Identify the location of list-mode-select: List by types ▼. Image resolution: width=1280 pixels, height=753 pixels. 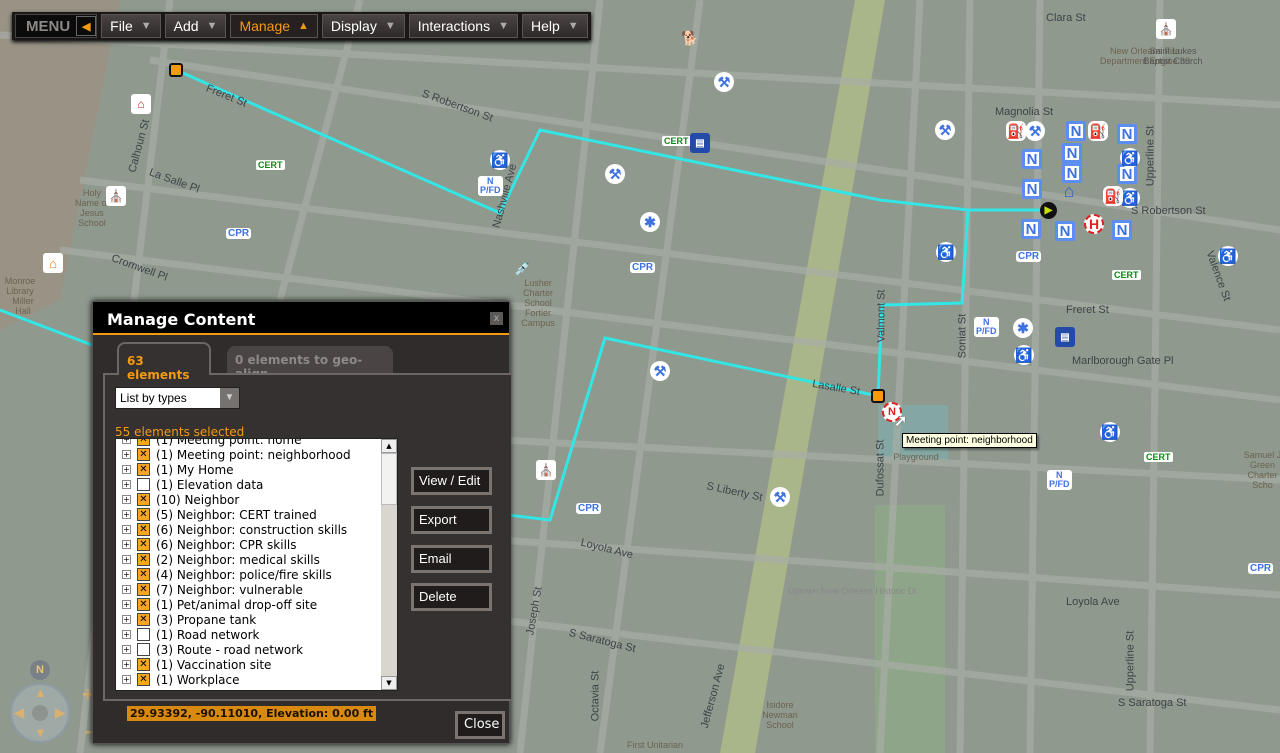
(177, 398).